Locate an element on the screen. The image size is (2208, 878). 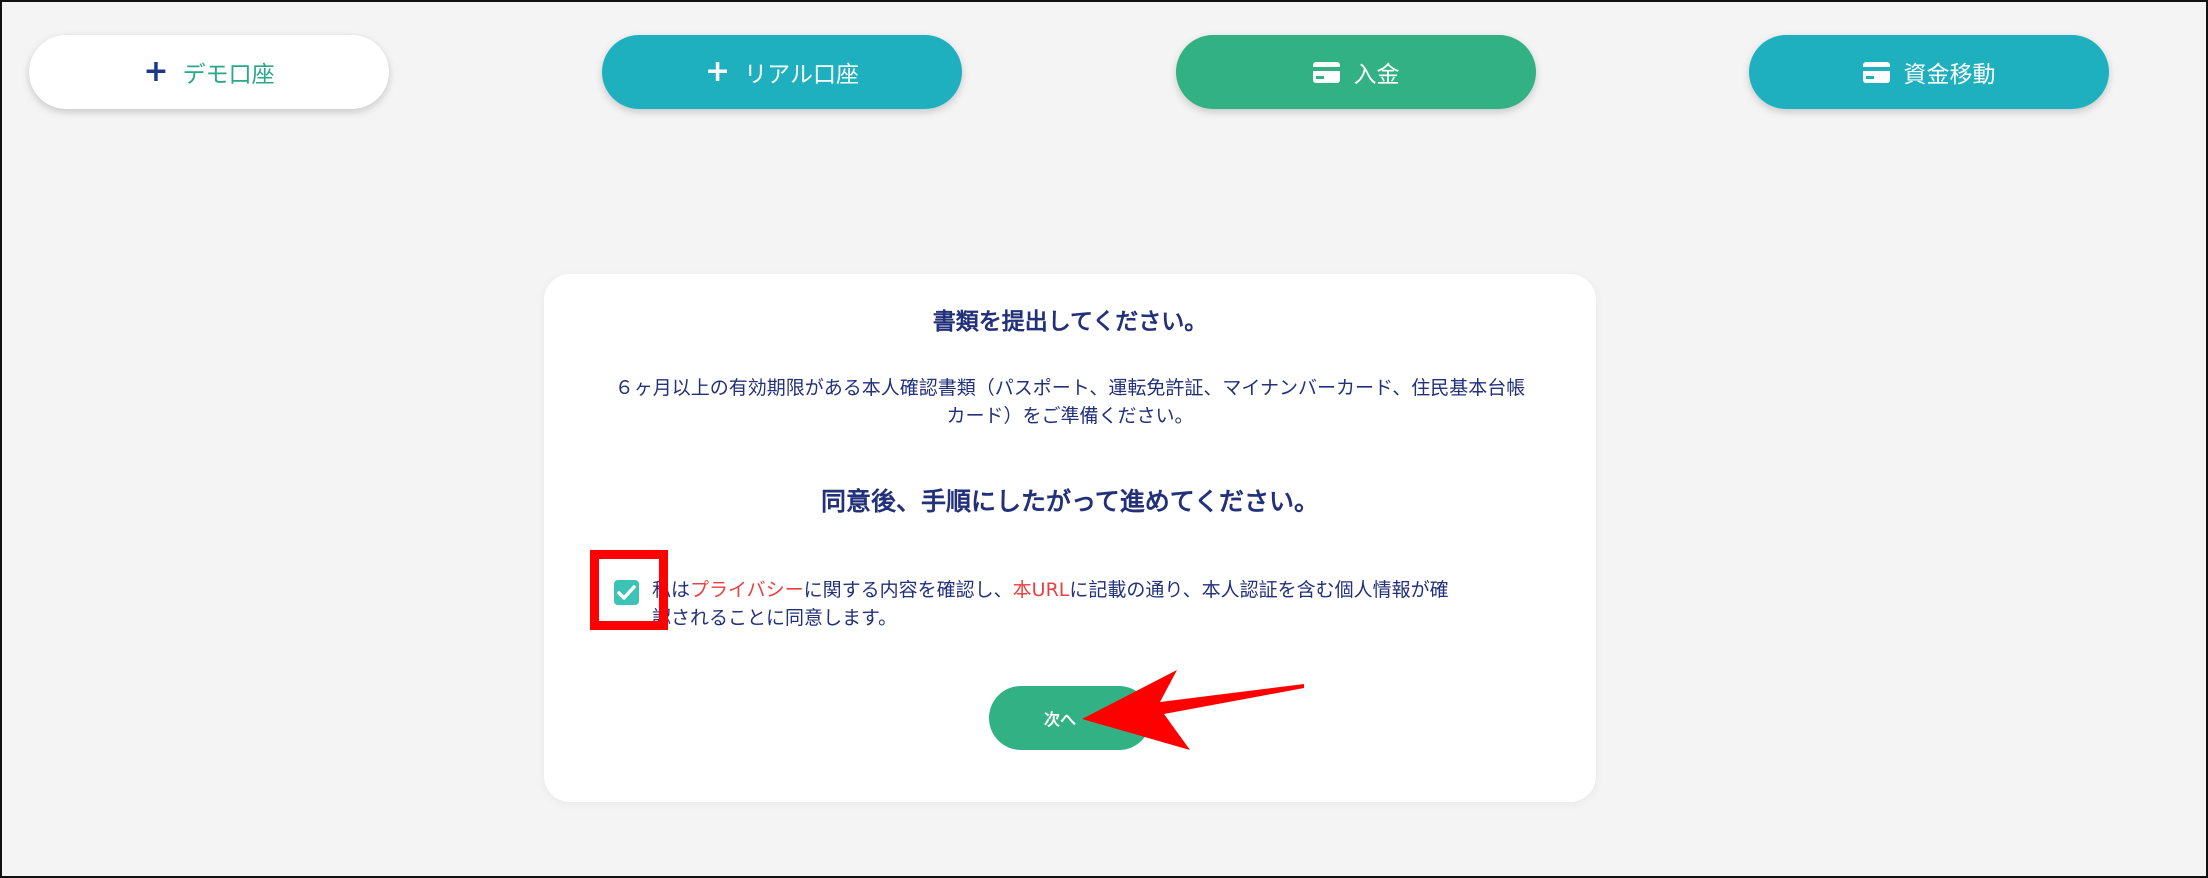
fund-transfer-label: 資金移動 is located at coordinates (1949, 75).